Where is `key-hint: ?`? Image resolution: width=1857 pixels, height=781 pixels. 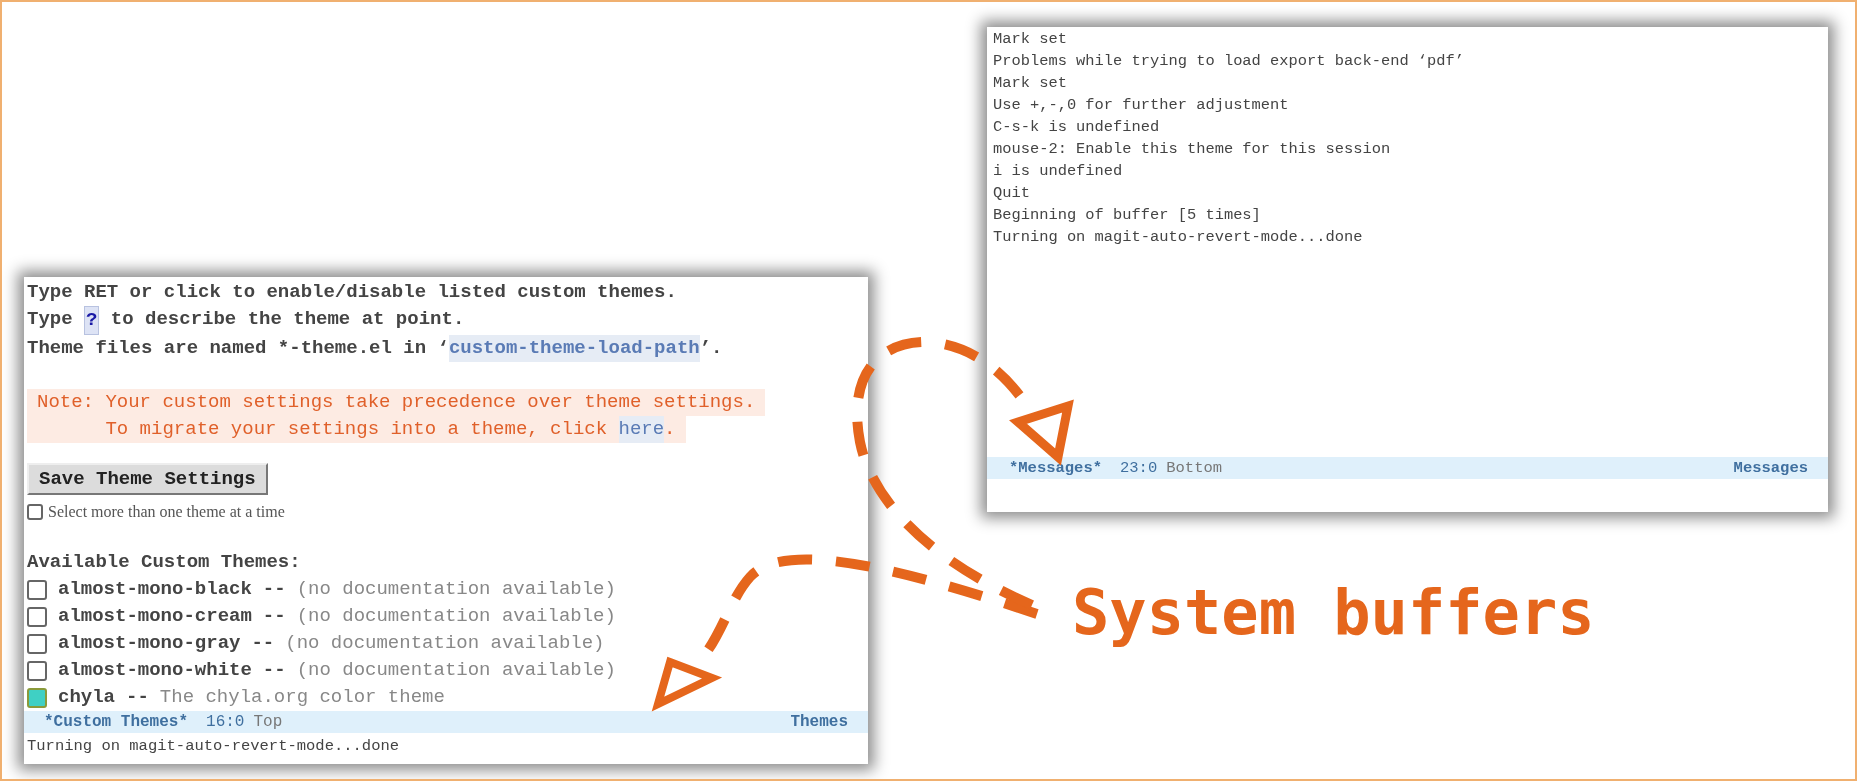
key-hint: ? is located at coordinates (92, 320).